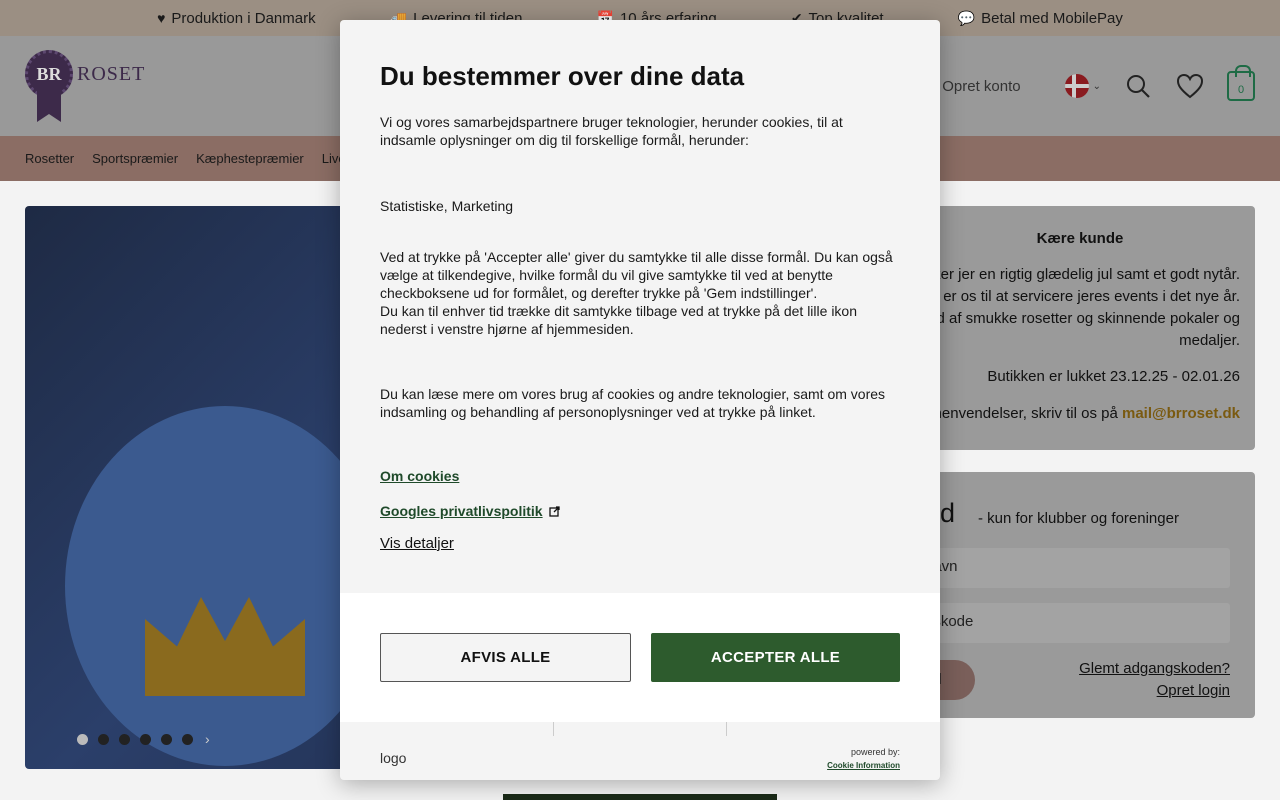 This screenshot has width=1280, height=800. Describe the element at coordinates (640, 657) in the screenshot. I see `cookie-button-bar: AFVIS ALLE ACCEPTER ALLE` at that location.